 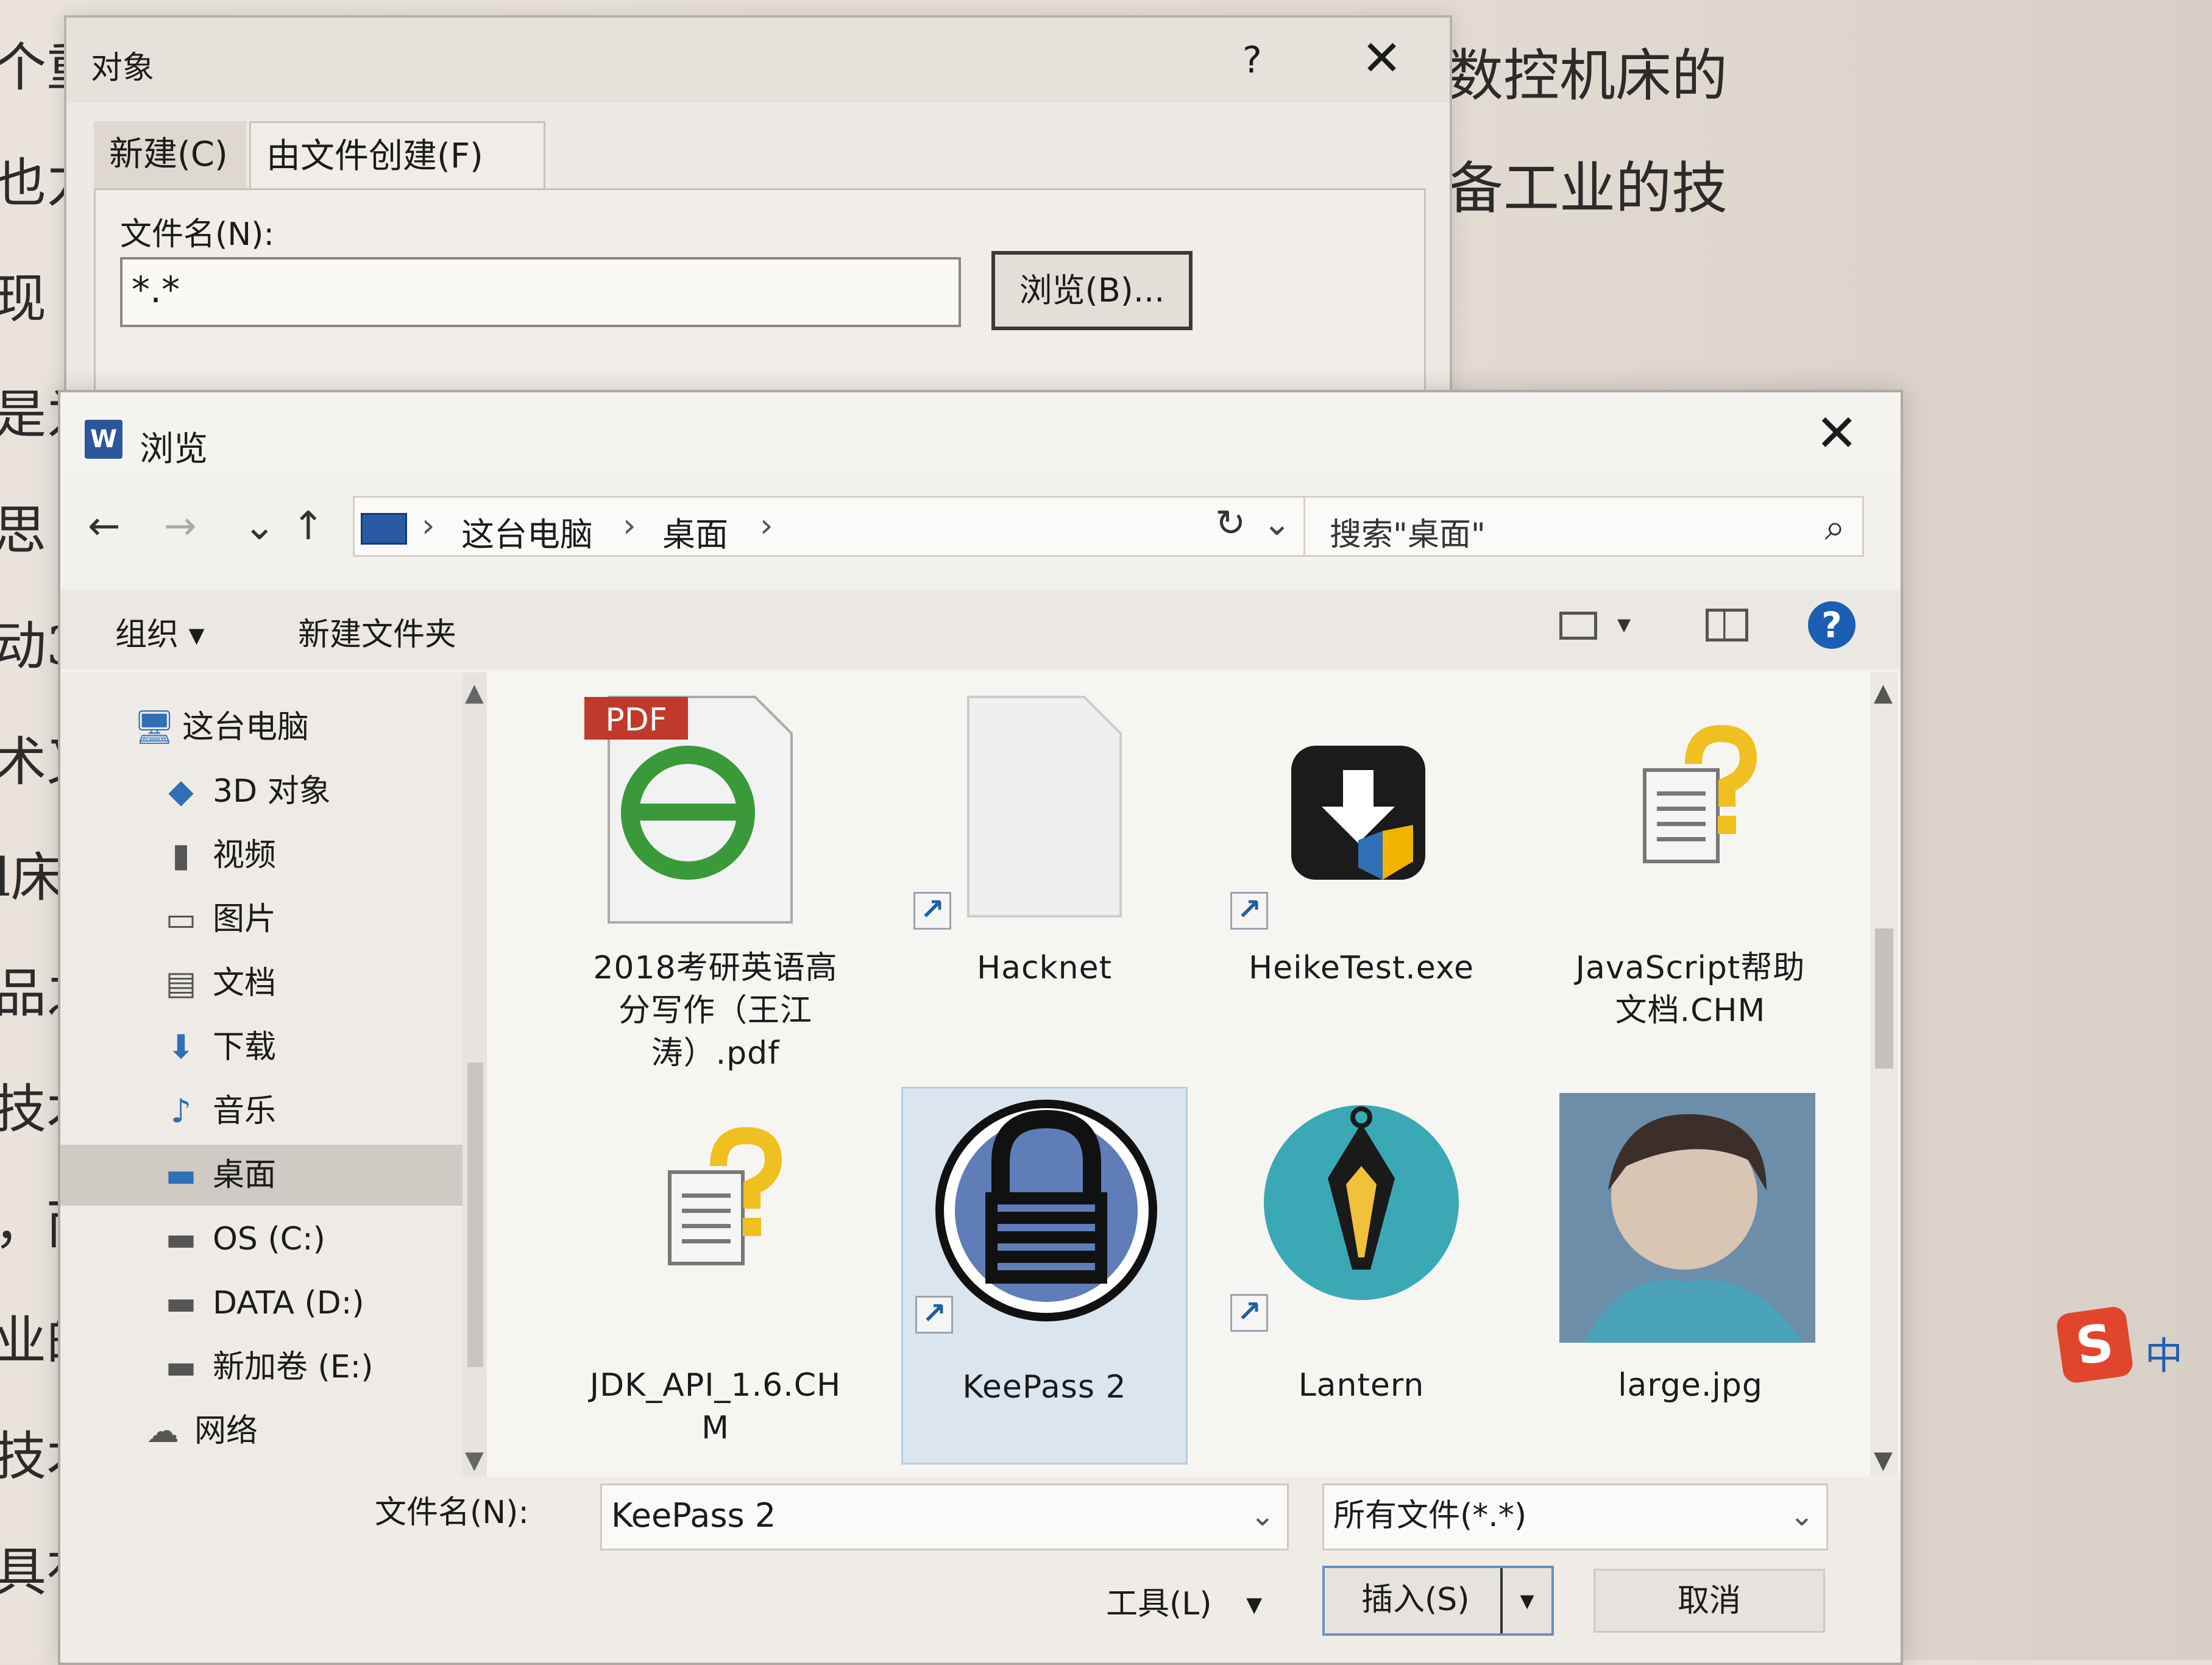 I want to click on sidebar-scrollbar: ▲ ▼, so click(x=475, y=1075).